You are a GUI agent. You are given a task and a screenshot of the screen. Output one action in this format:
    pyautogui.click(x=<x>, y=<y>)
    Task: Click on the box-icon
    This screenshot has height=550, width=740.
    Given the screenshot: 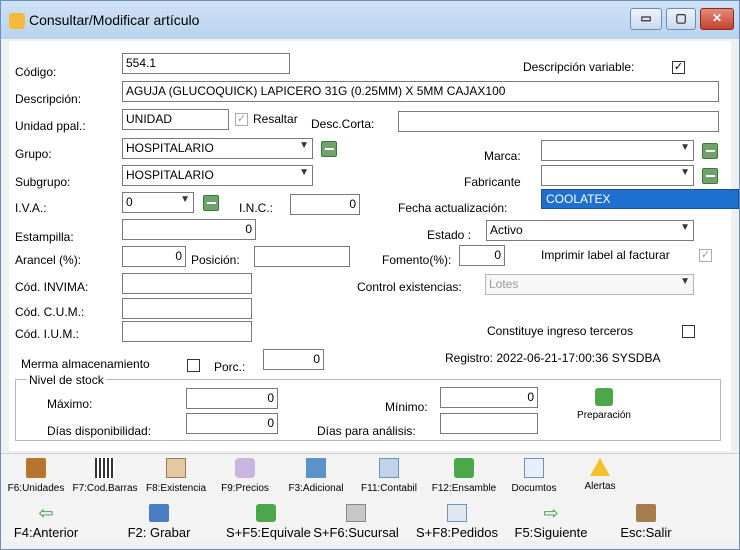 What is the action you would take?
    pyautogui.click(x=36, y=468)
    